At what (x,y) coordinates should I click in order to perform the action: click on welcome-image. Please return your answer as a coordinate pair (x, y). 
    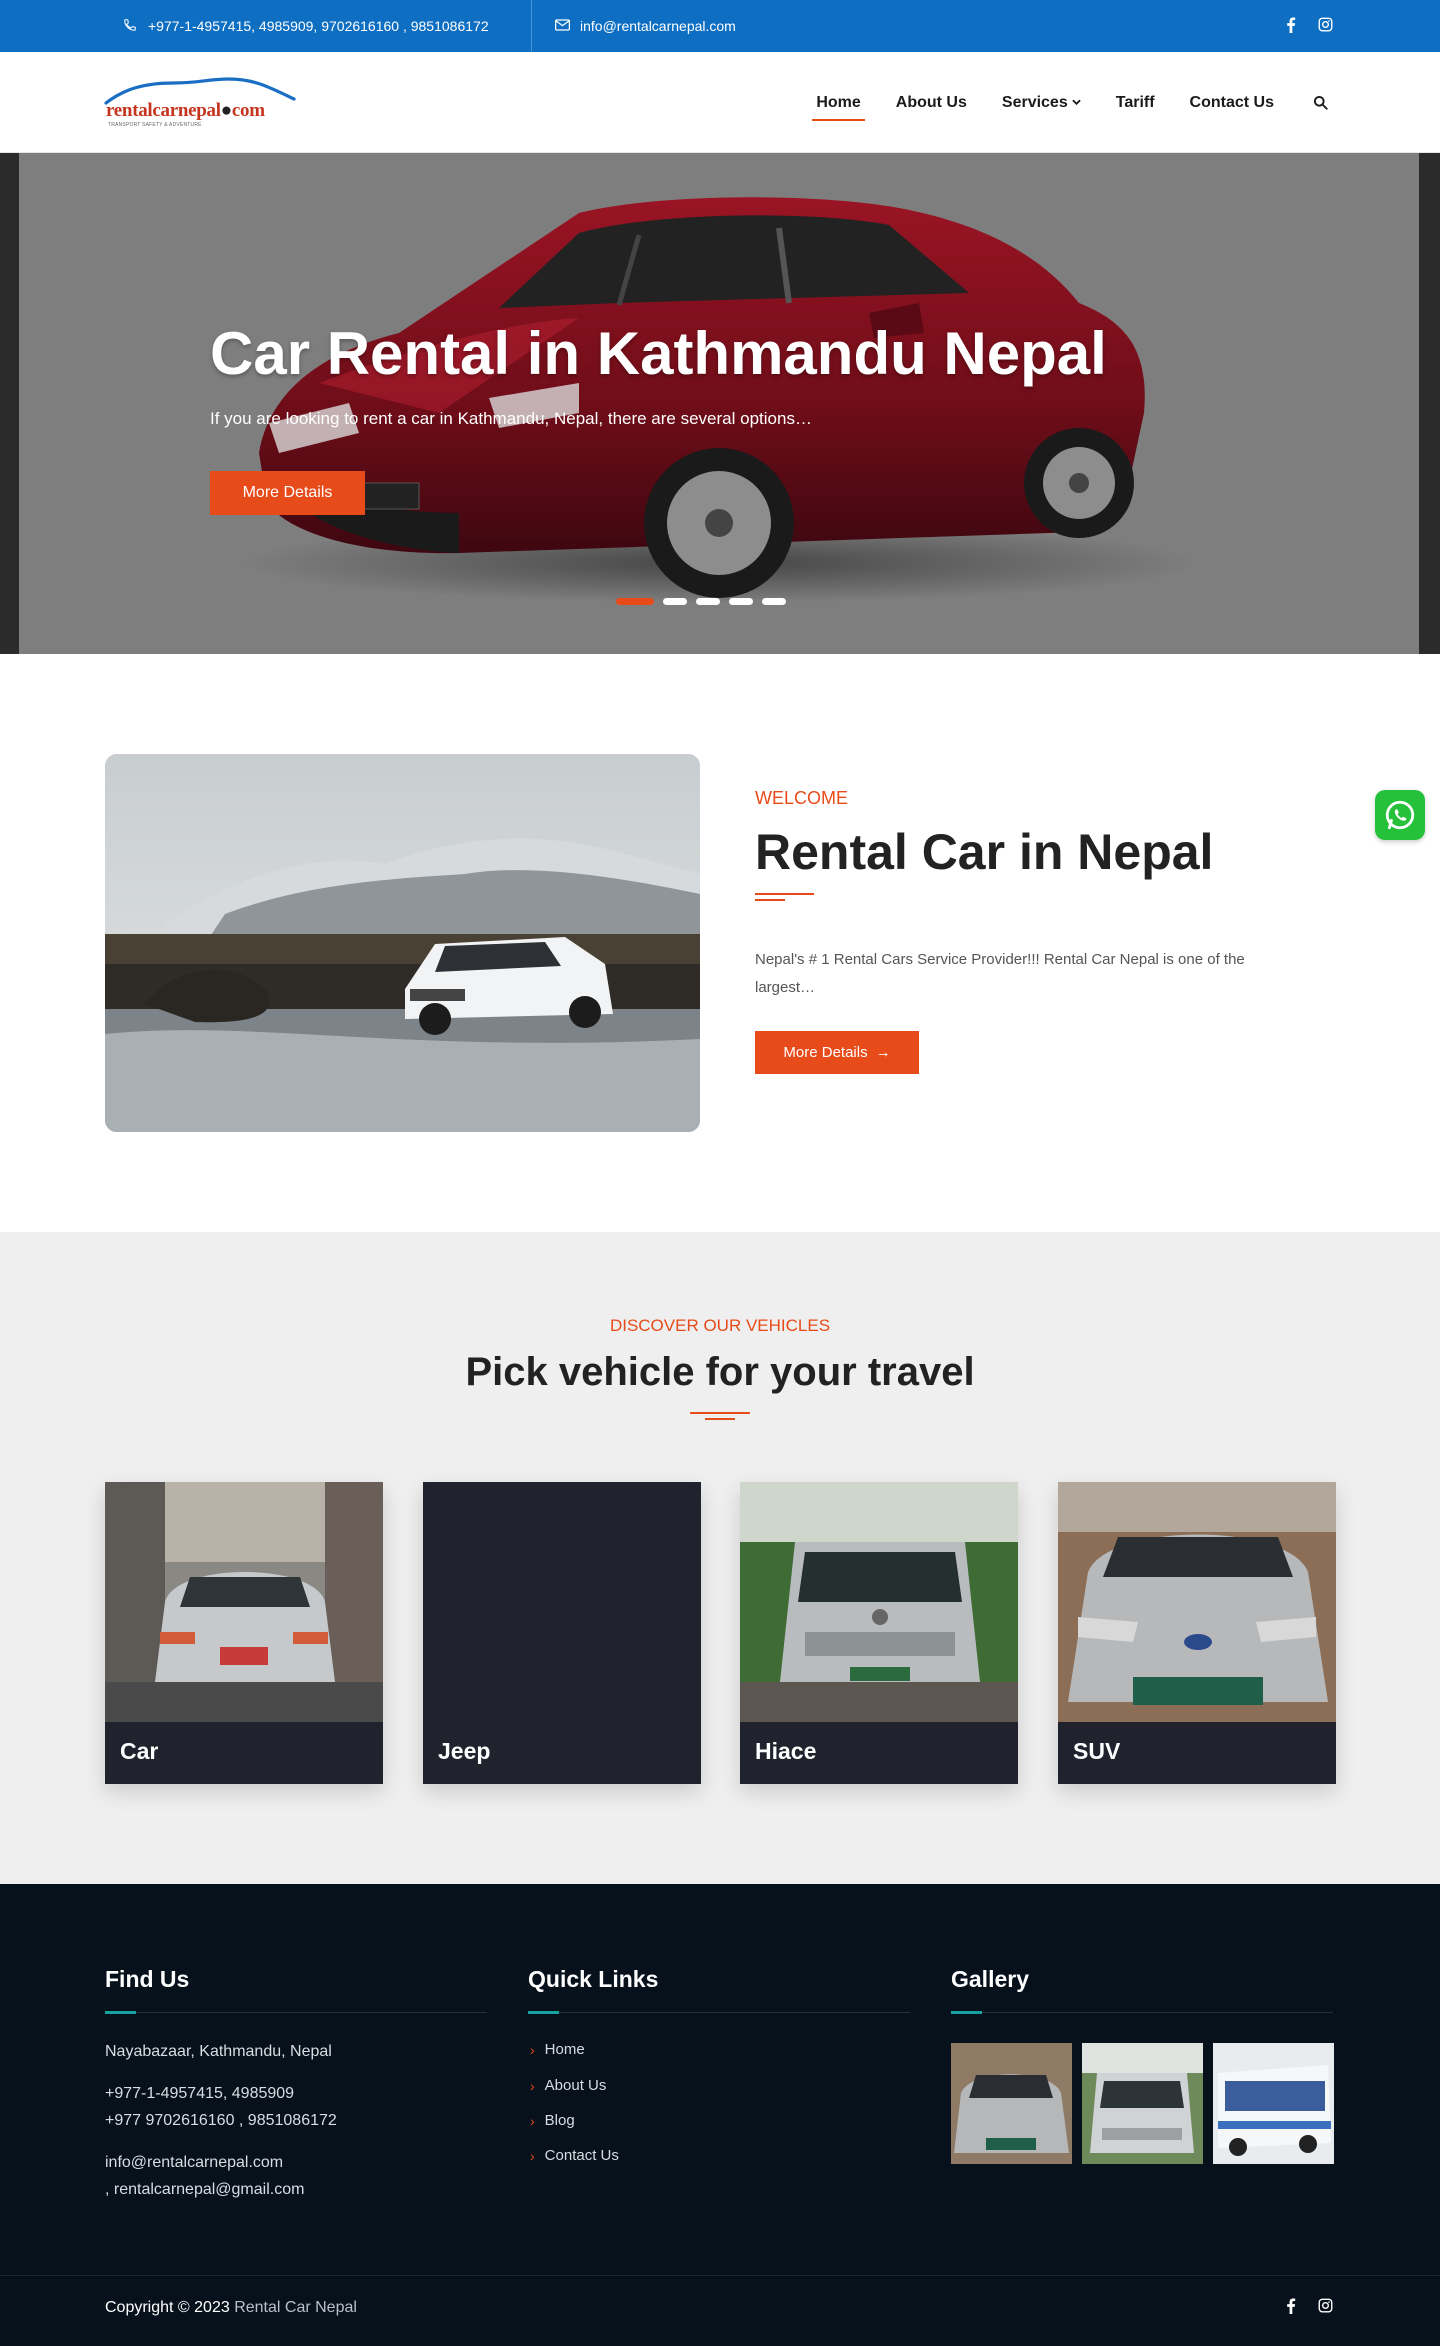
    Looking at the image, I should click on (402, 943).